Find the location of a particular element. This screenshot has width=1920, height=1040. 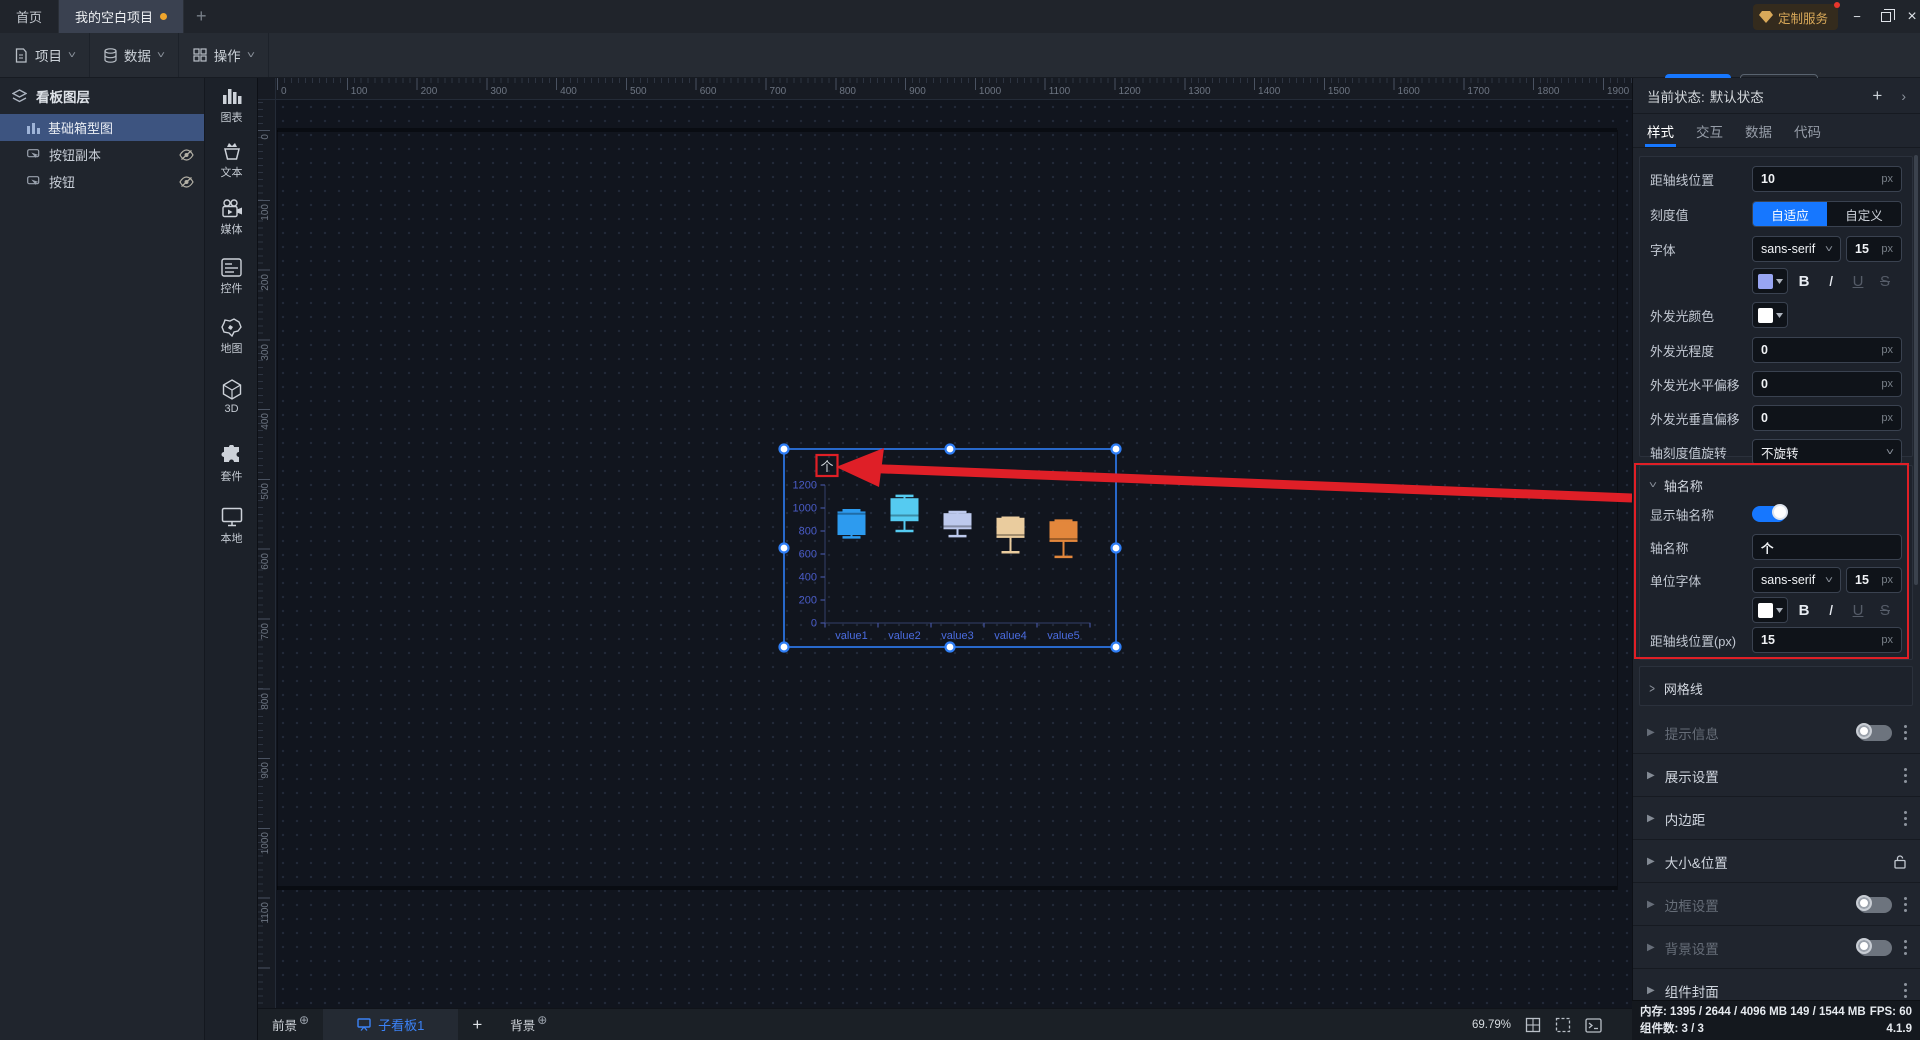

axis-name-header: ˅ 轴名称 is located at coordinates (1676, 485).